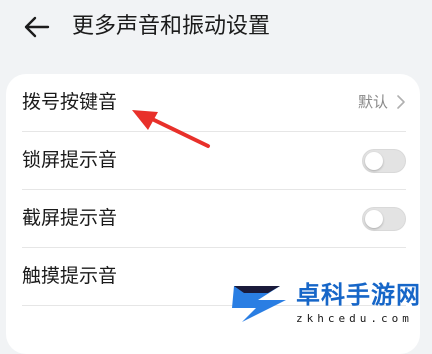 This screenshot has width=432, height=354. What do you see at coordinates (354, 318) in the screenshot?
I see `watermark-url: zkhcedu.com` at bounding box center [354, 318].